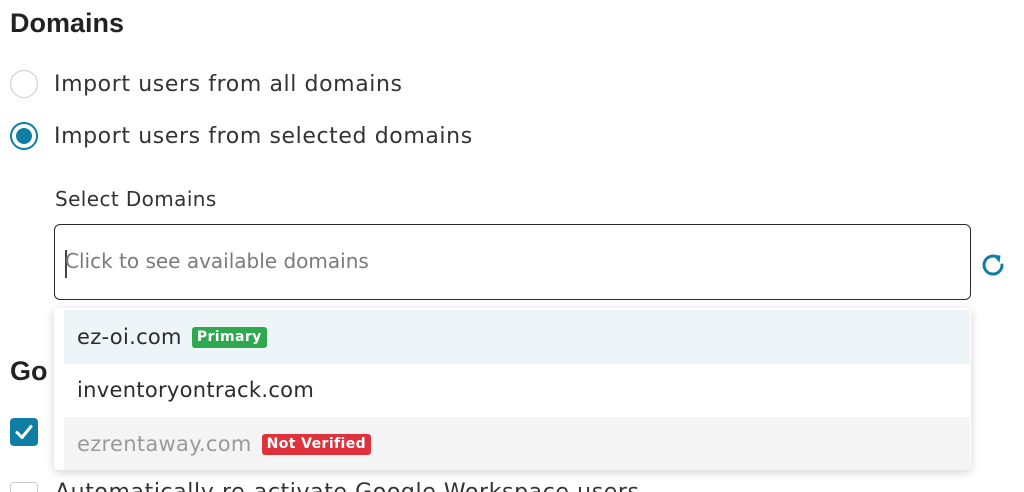  Describe the element at coordinates (505, 261) in the screenshot. I see `domain-search-input` at that location.